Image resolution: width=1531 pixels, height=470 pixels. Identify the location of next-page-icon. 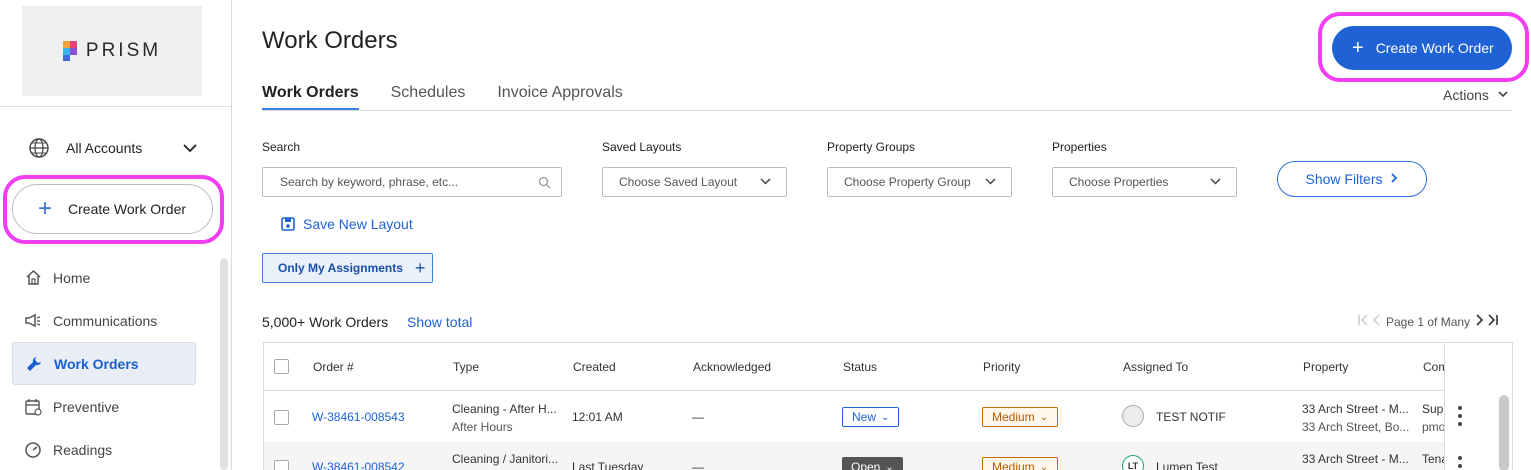
(1480, 321).